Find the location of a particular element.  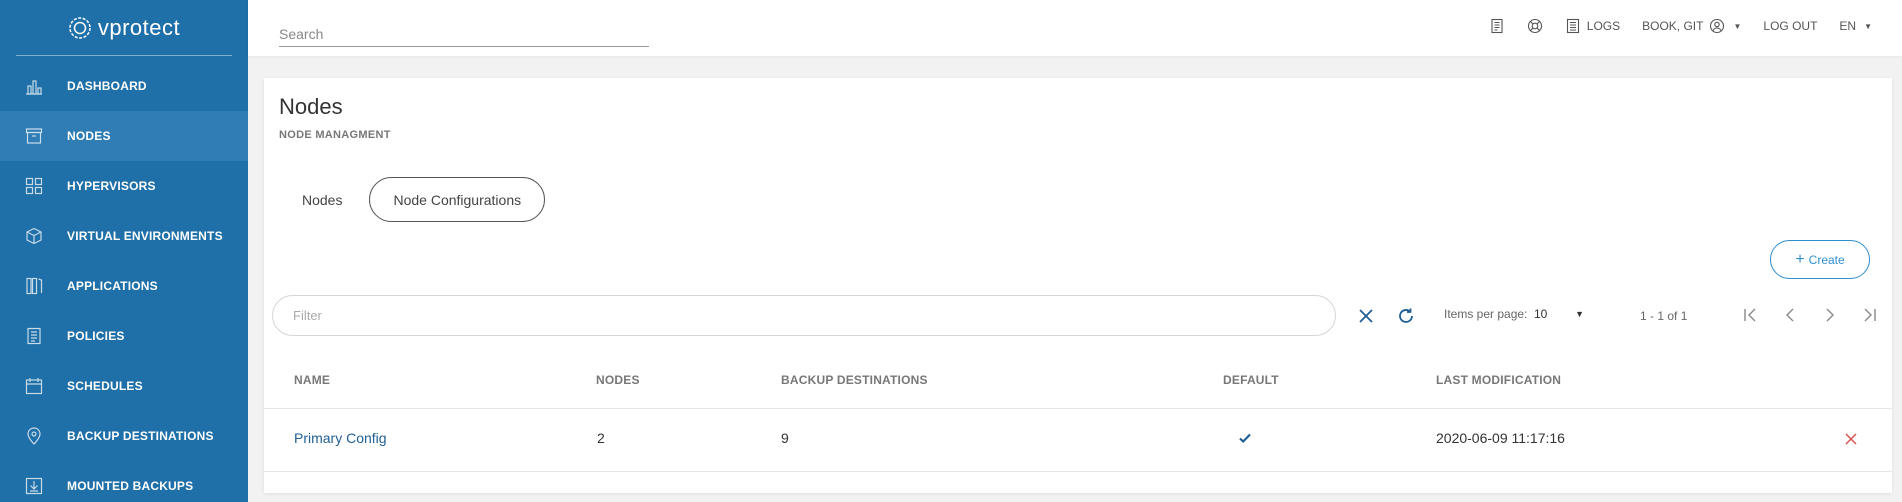

page-subtitle: NODE MANAGMENT is located at coordinates (335, 135).